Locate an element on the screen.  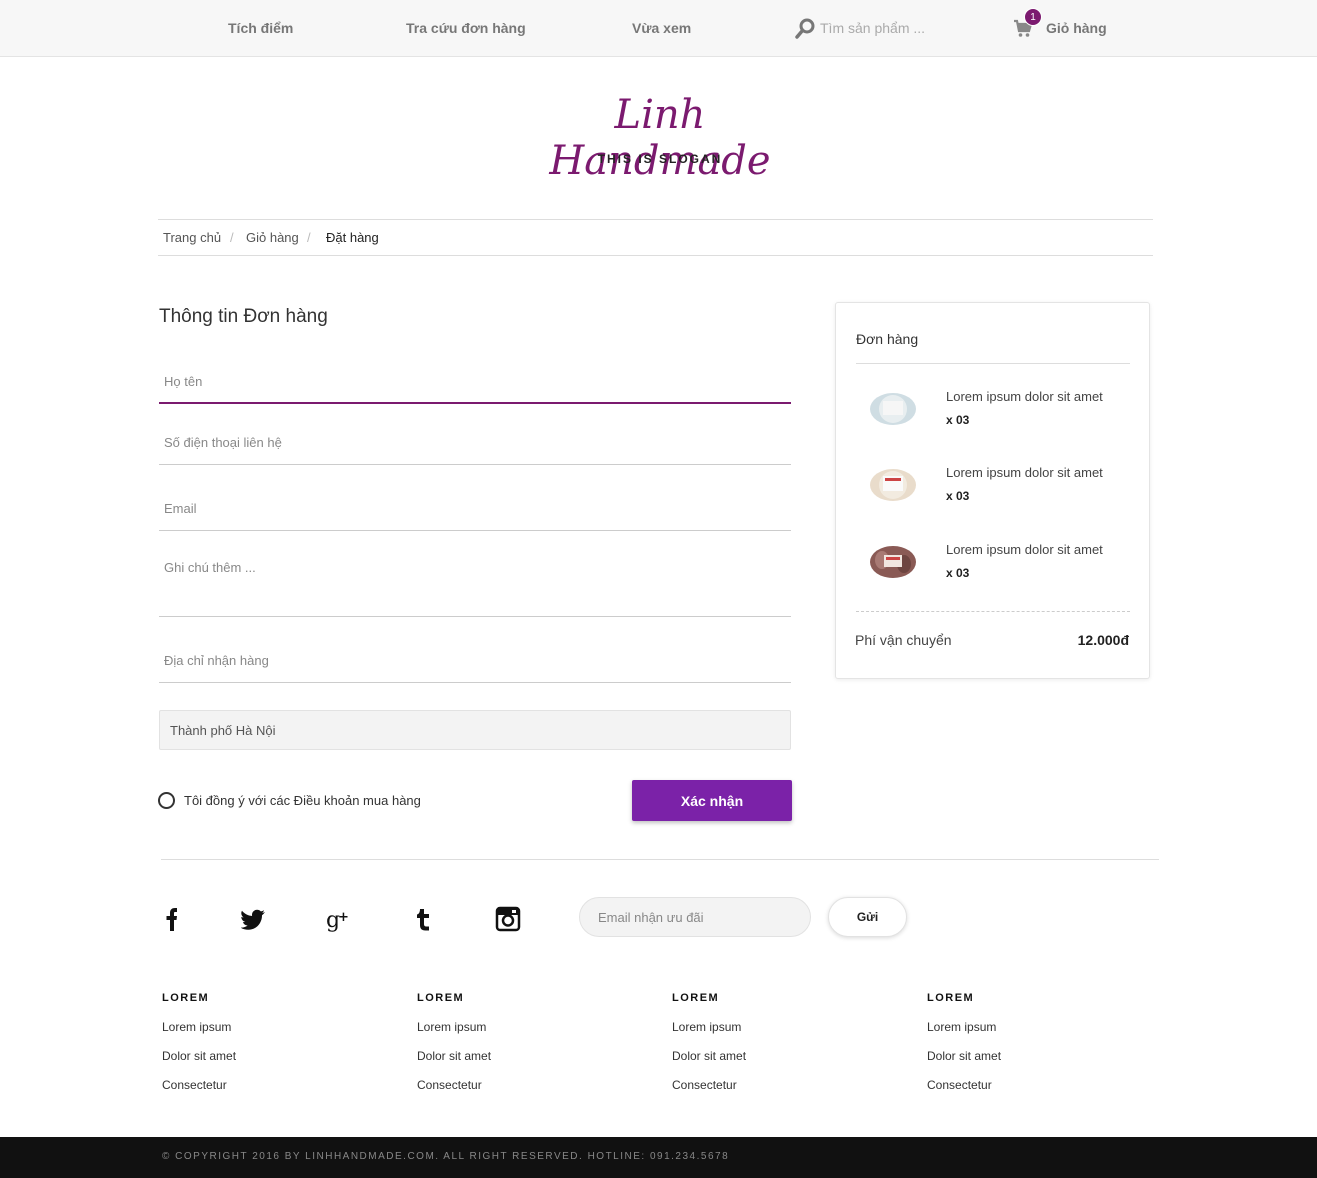
logo-text: Linh Handmade is located at coordinates (660, 138).